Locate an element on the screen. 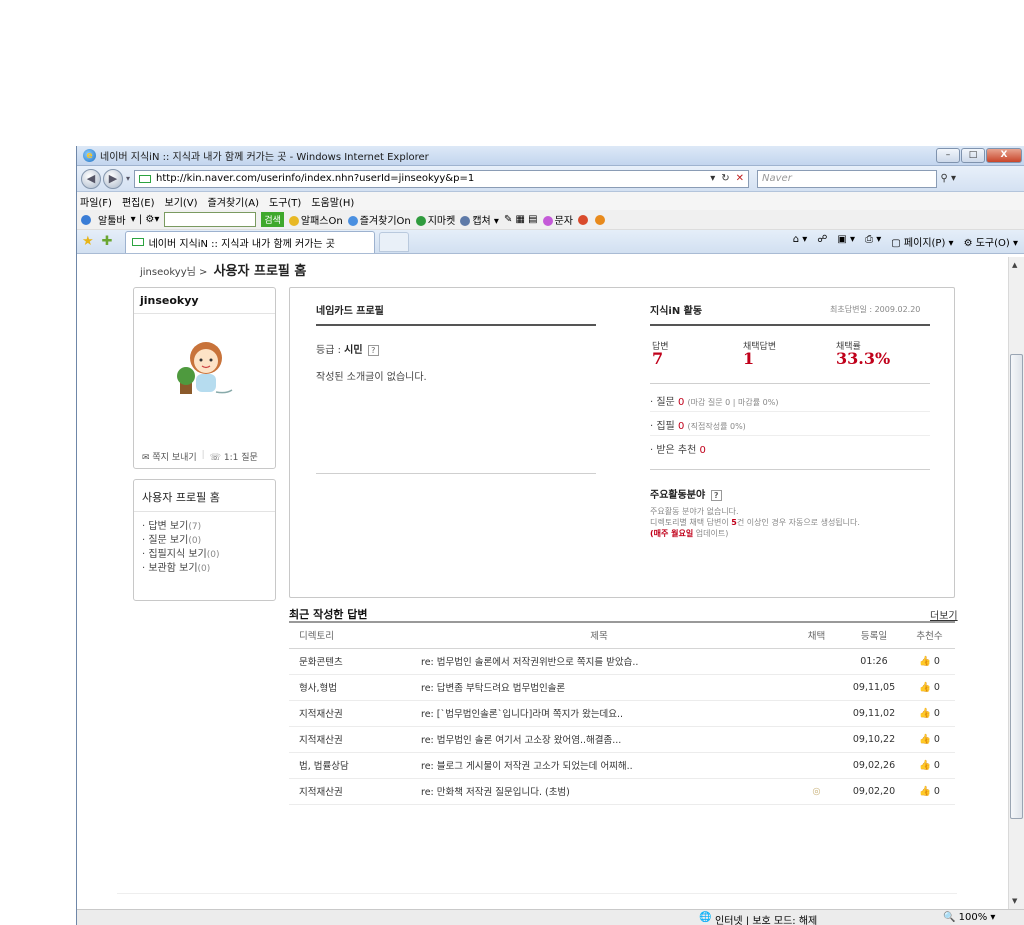  sms-button: 문자 is located at coordinates (557, 219).